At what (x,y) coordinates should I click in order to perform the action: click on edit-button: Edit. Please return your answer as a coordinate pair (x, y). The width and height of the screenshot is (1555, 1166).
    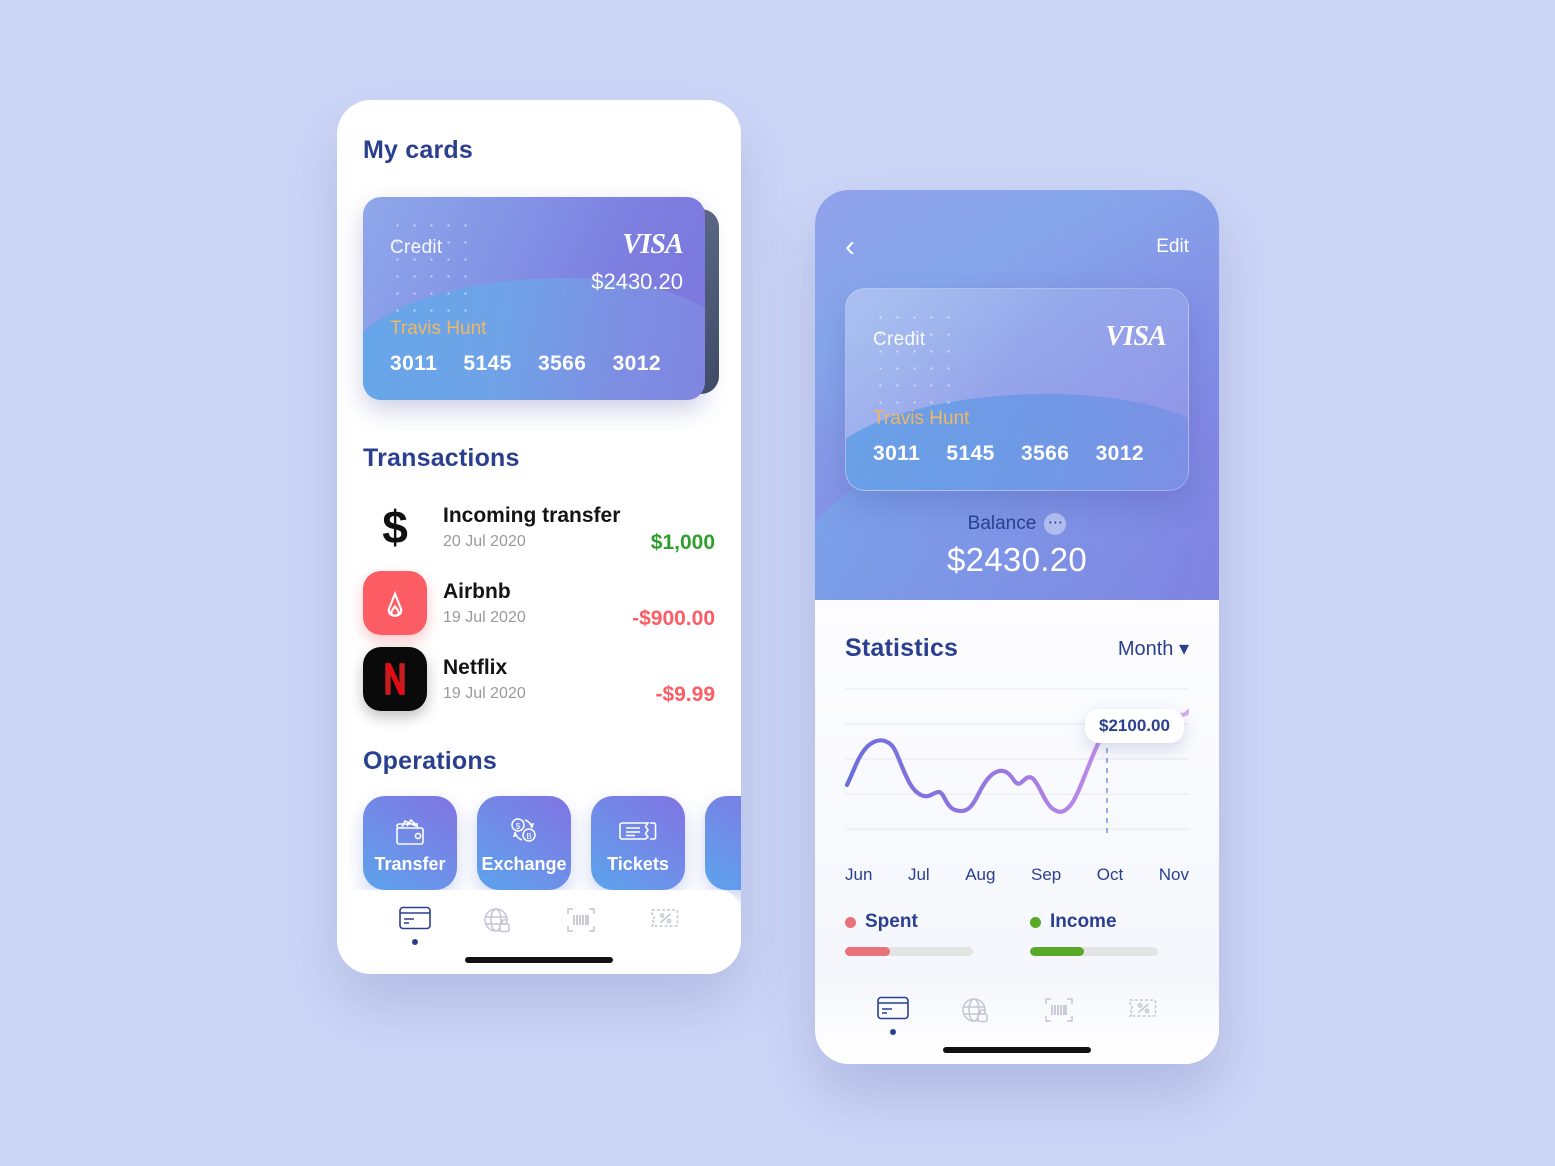
    Looking at the image, I should click on (1172, 247).